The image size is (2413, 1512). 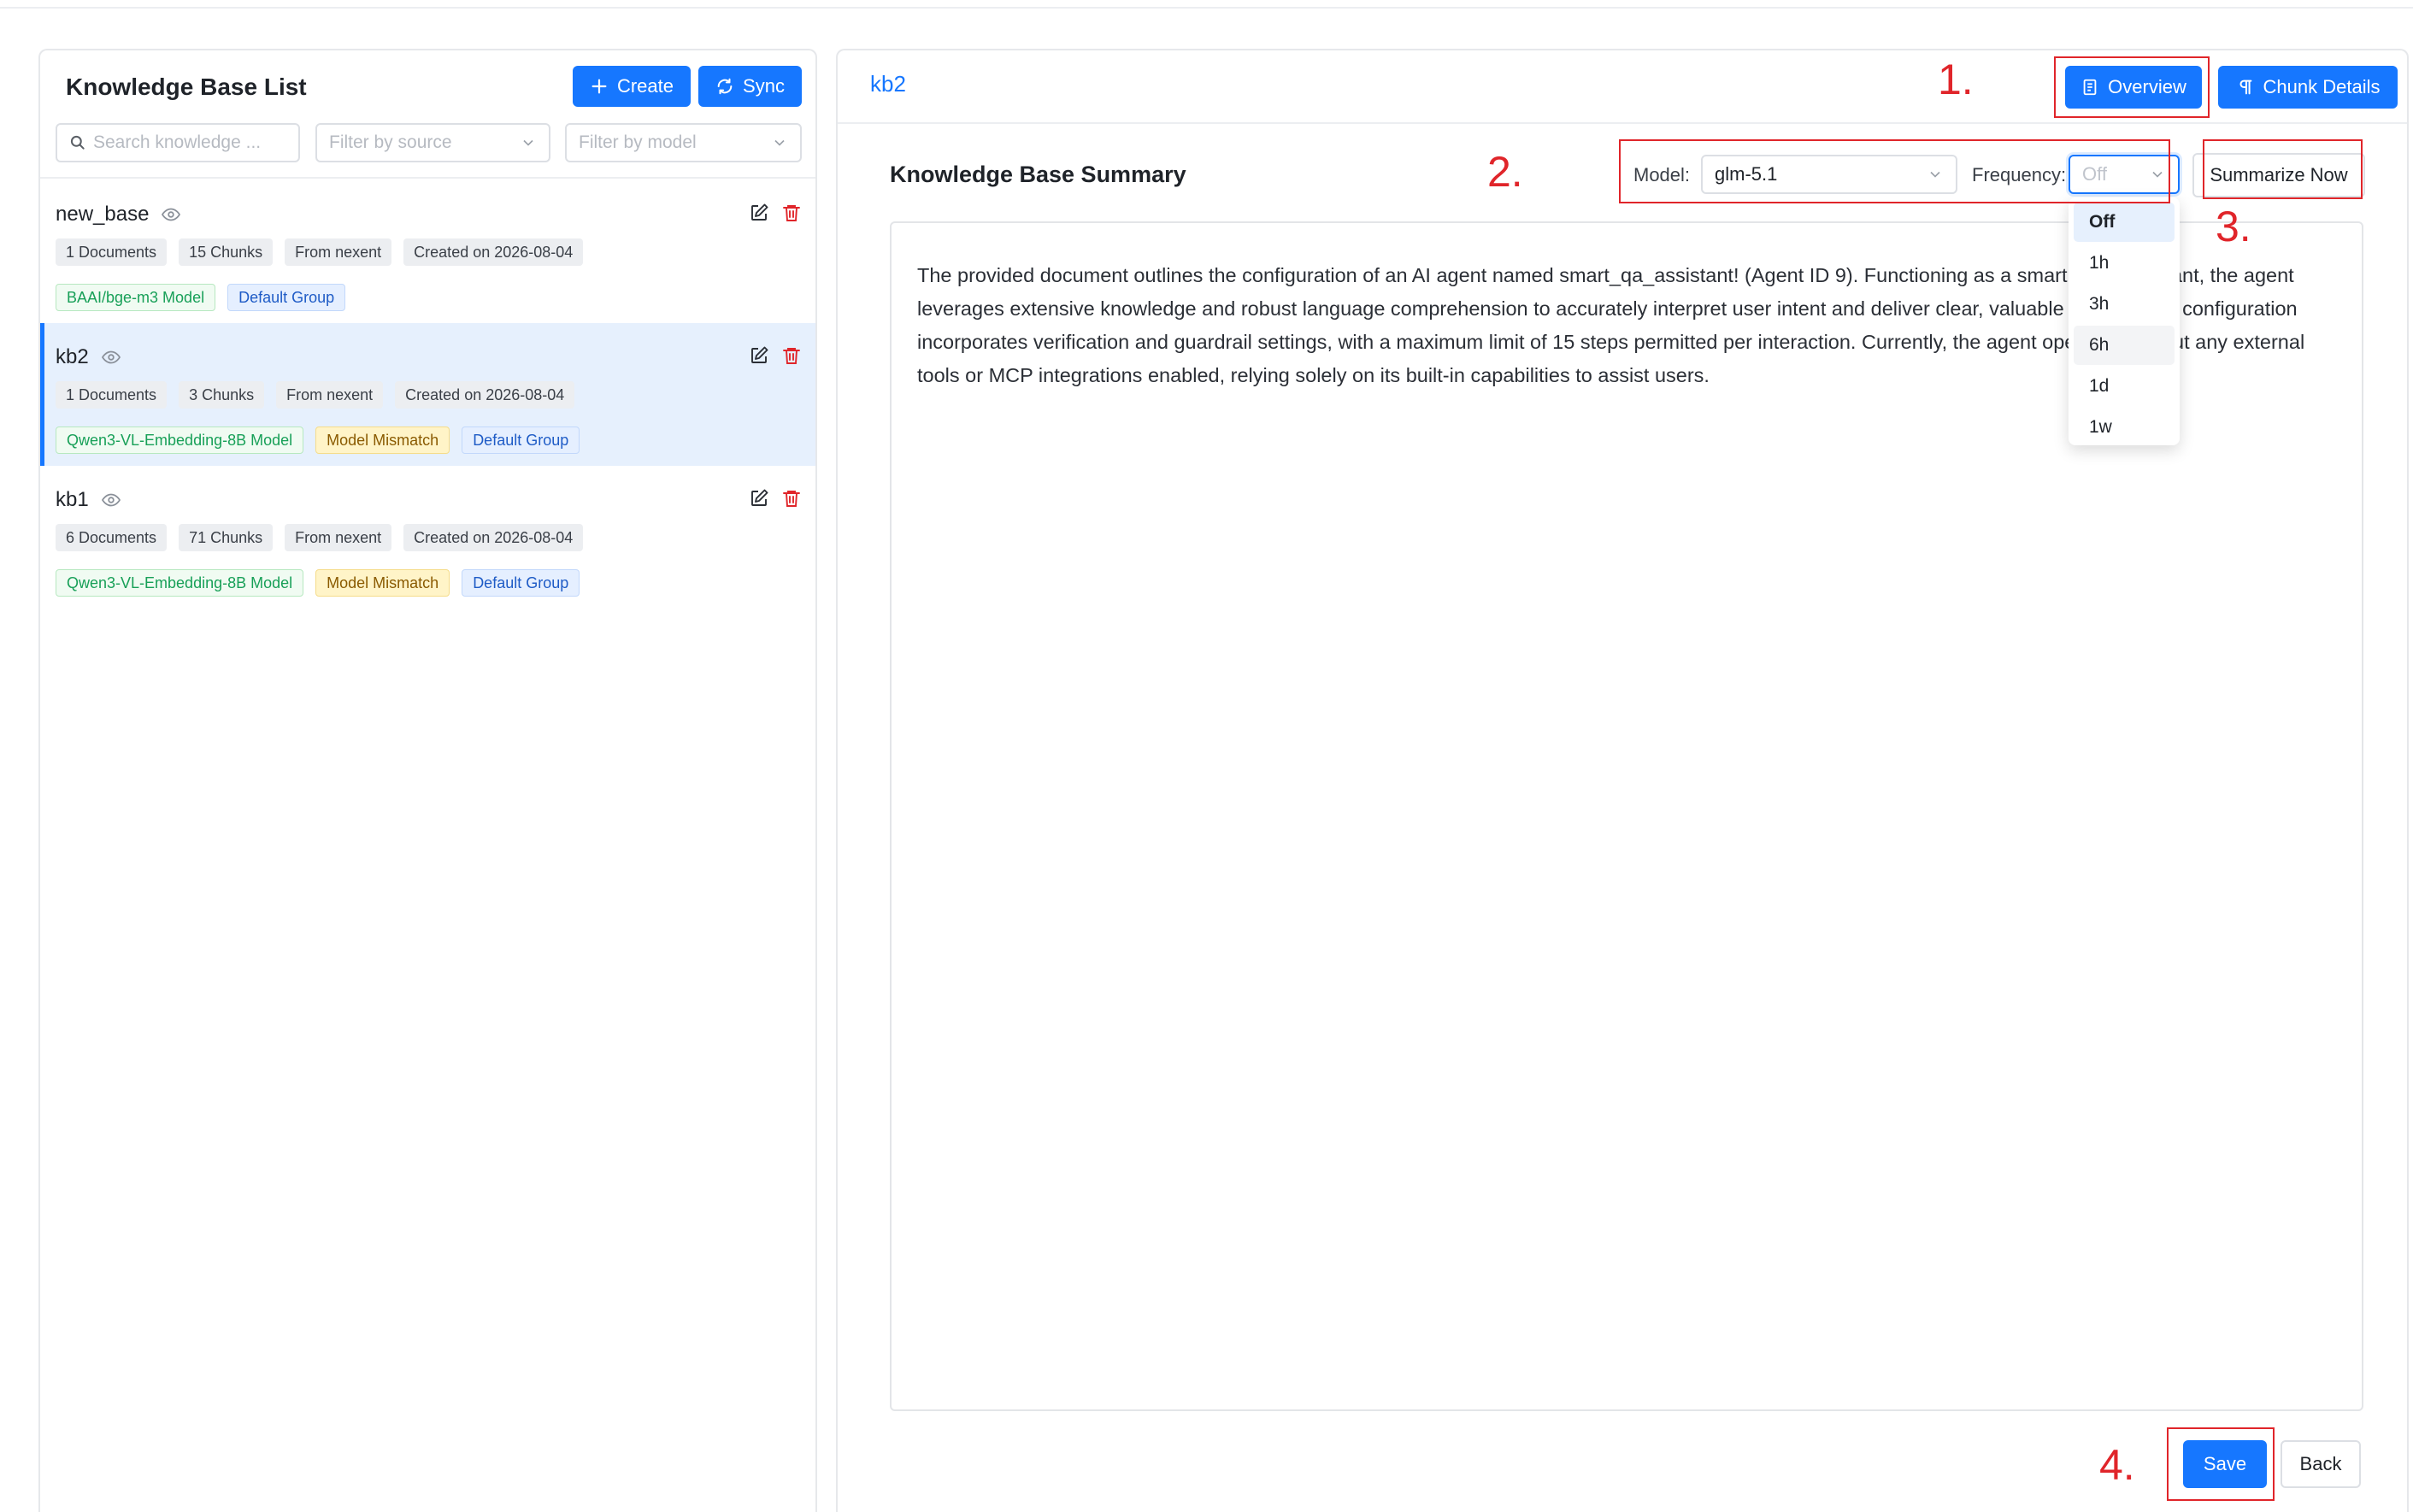 I want to click on kb-name: new_base, so click(x=118, y=215).